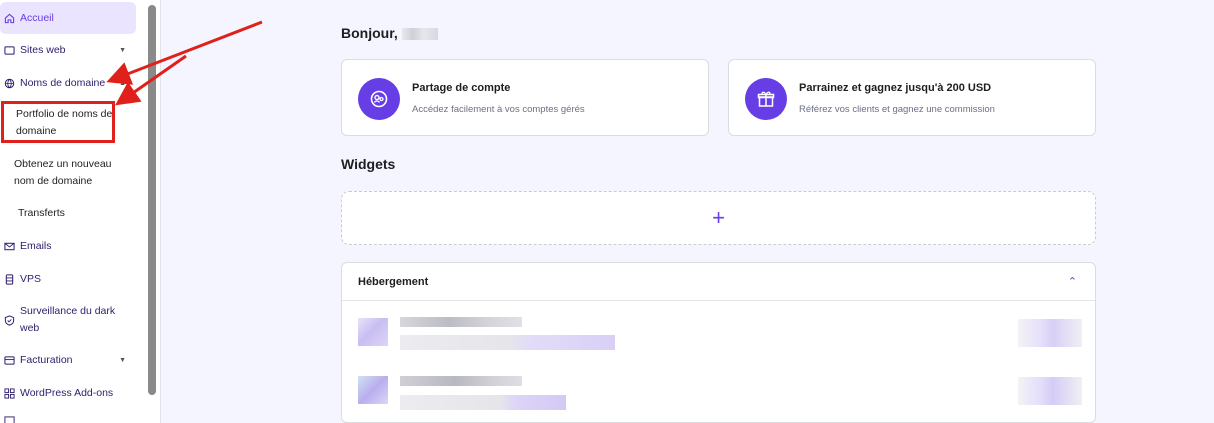  Describe the element at coordinates (37, 18) in the screenshot. I see `sidebar-item-label: Accueil` at that location.